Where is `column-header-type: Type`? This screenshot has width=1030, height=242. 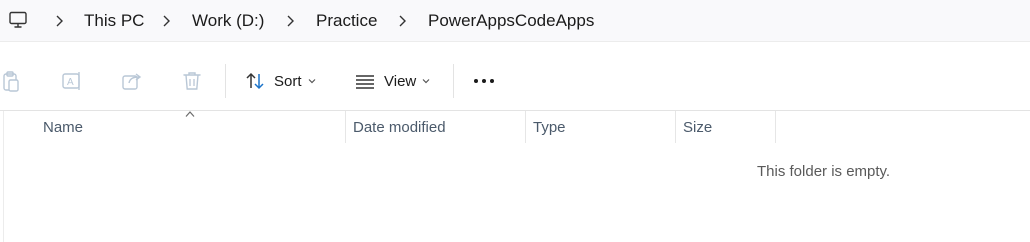
column-header-type: Type is located at coordinates (549, 127).